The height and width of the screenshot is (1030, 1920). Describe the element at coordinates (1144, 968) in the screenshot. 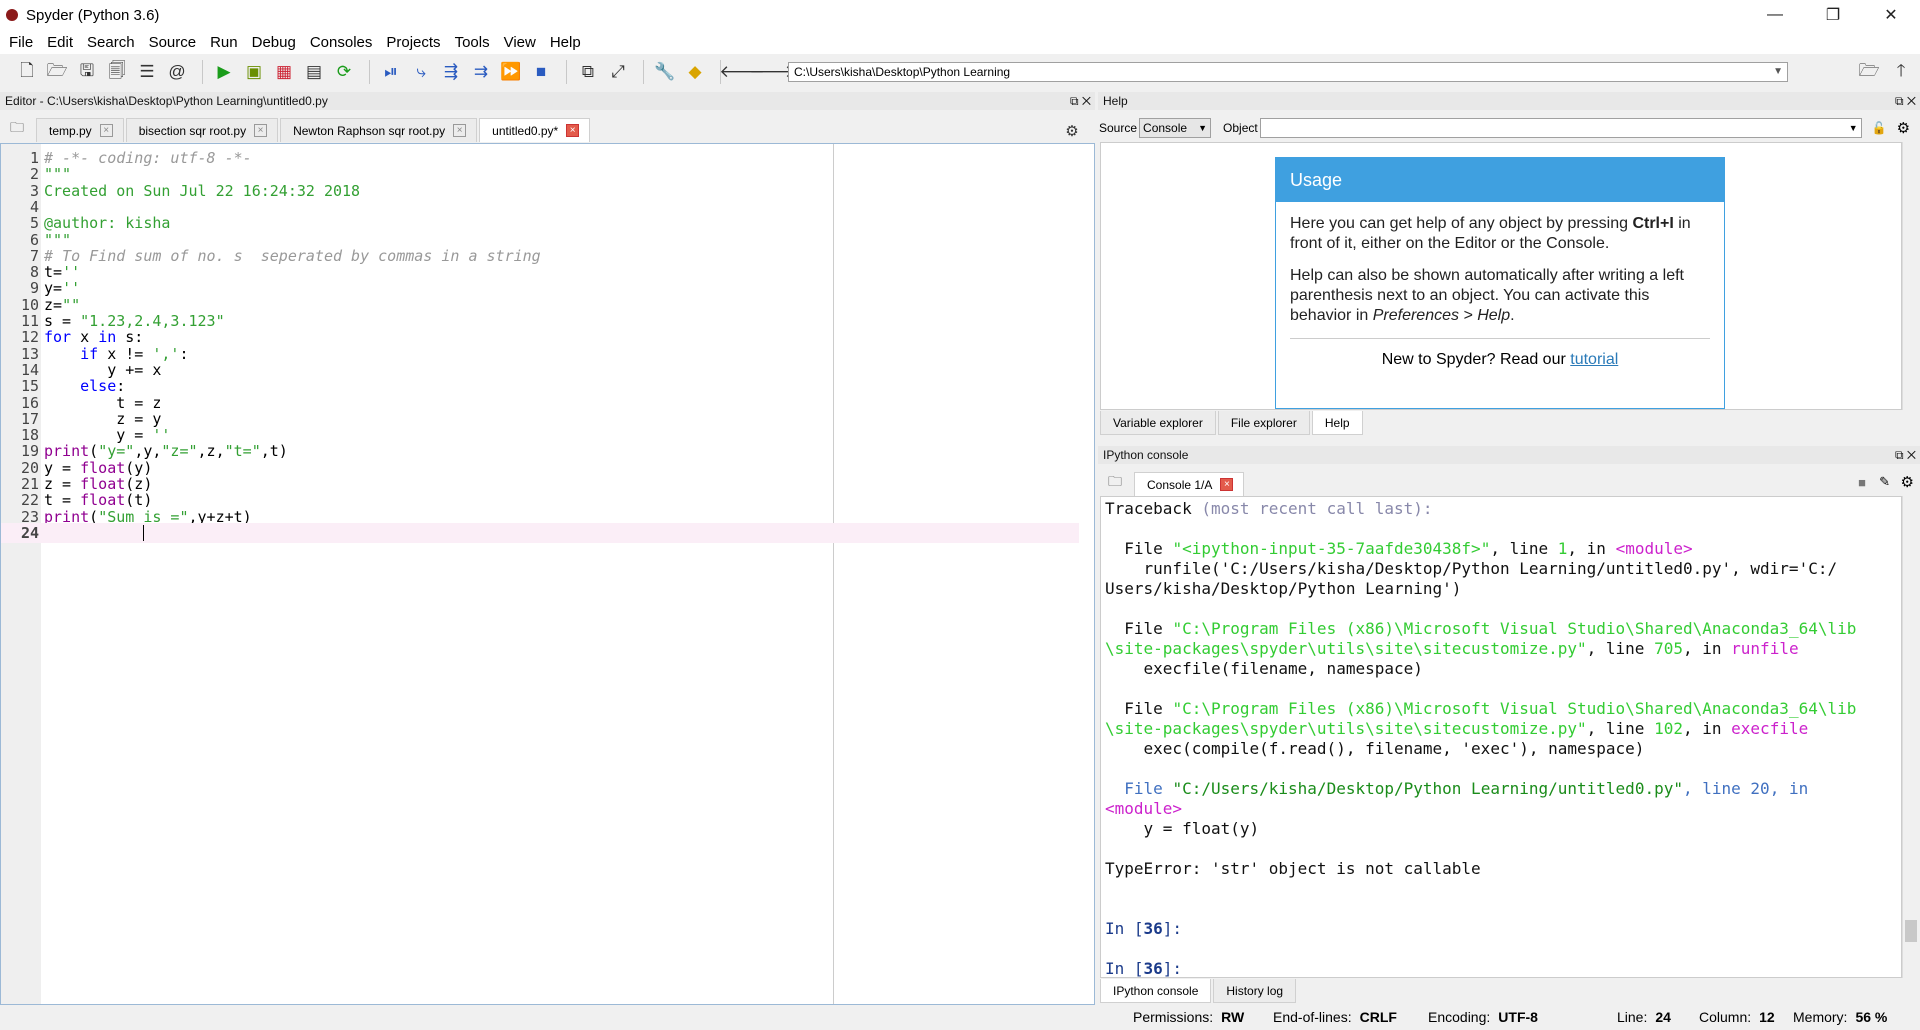

I see `input-prompt-current: In [36]:` at that location.